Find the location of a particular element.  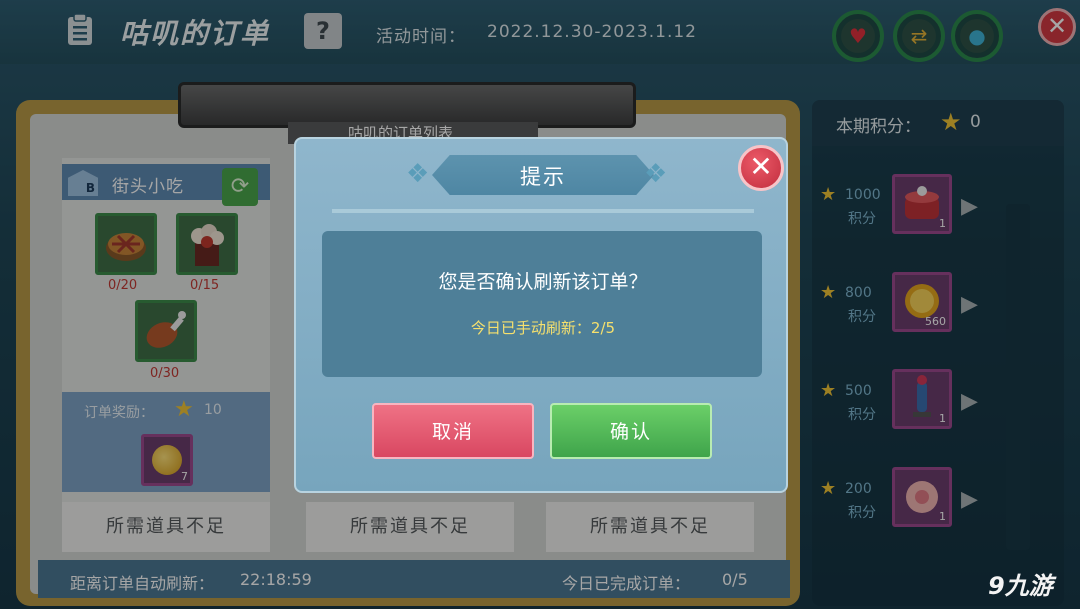

dialog-body is located at coordinates (542, 304).